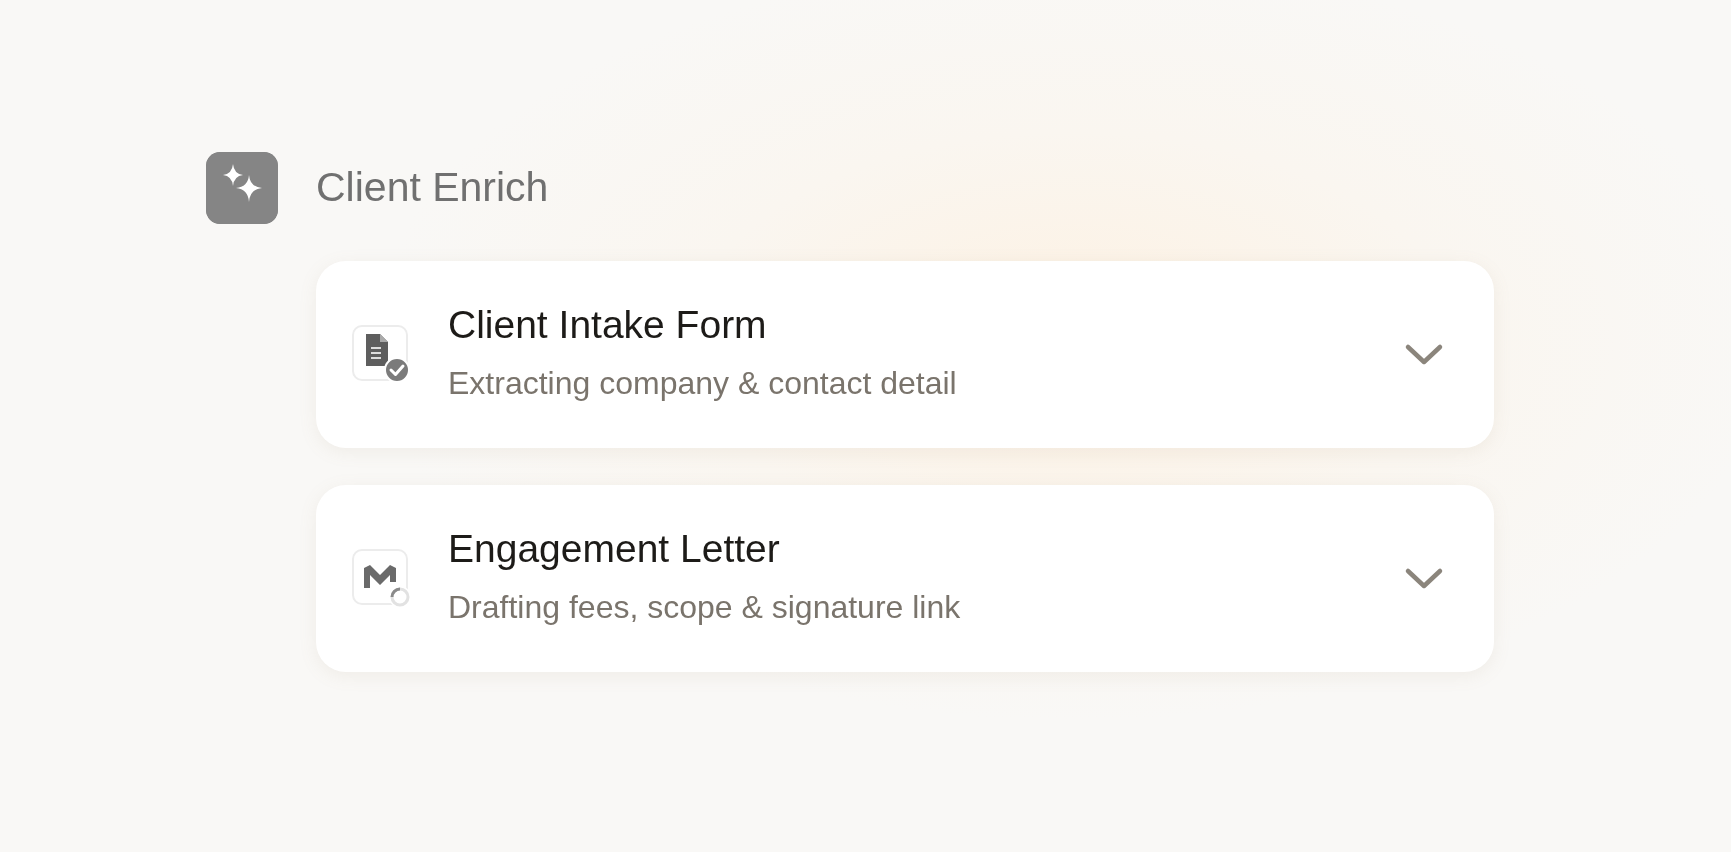 The width and height of the screenshot is (1731, 852). Describe the element at coordinates (705, 607) in the screenshot. I see `task-status-text: Drafting fees, scope & signature link` at that location.